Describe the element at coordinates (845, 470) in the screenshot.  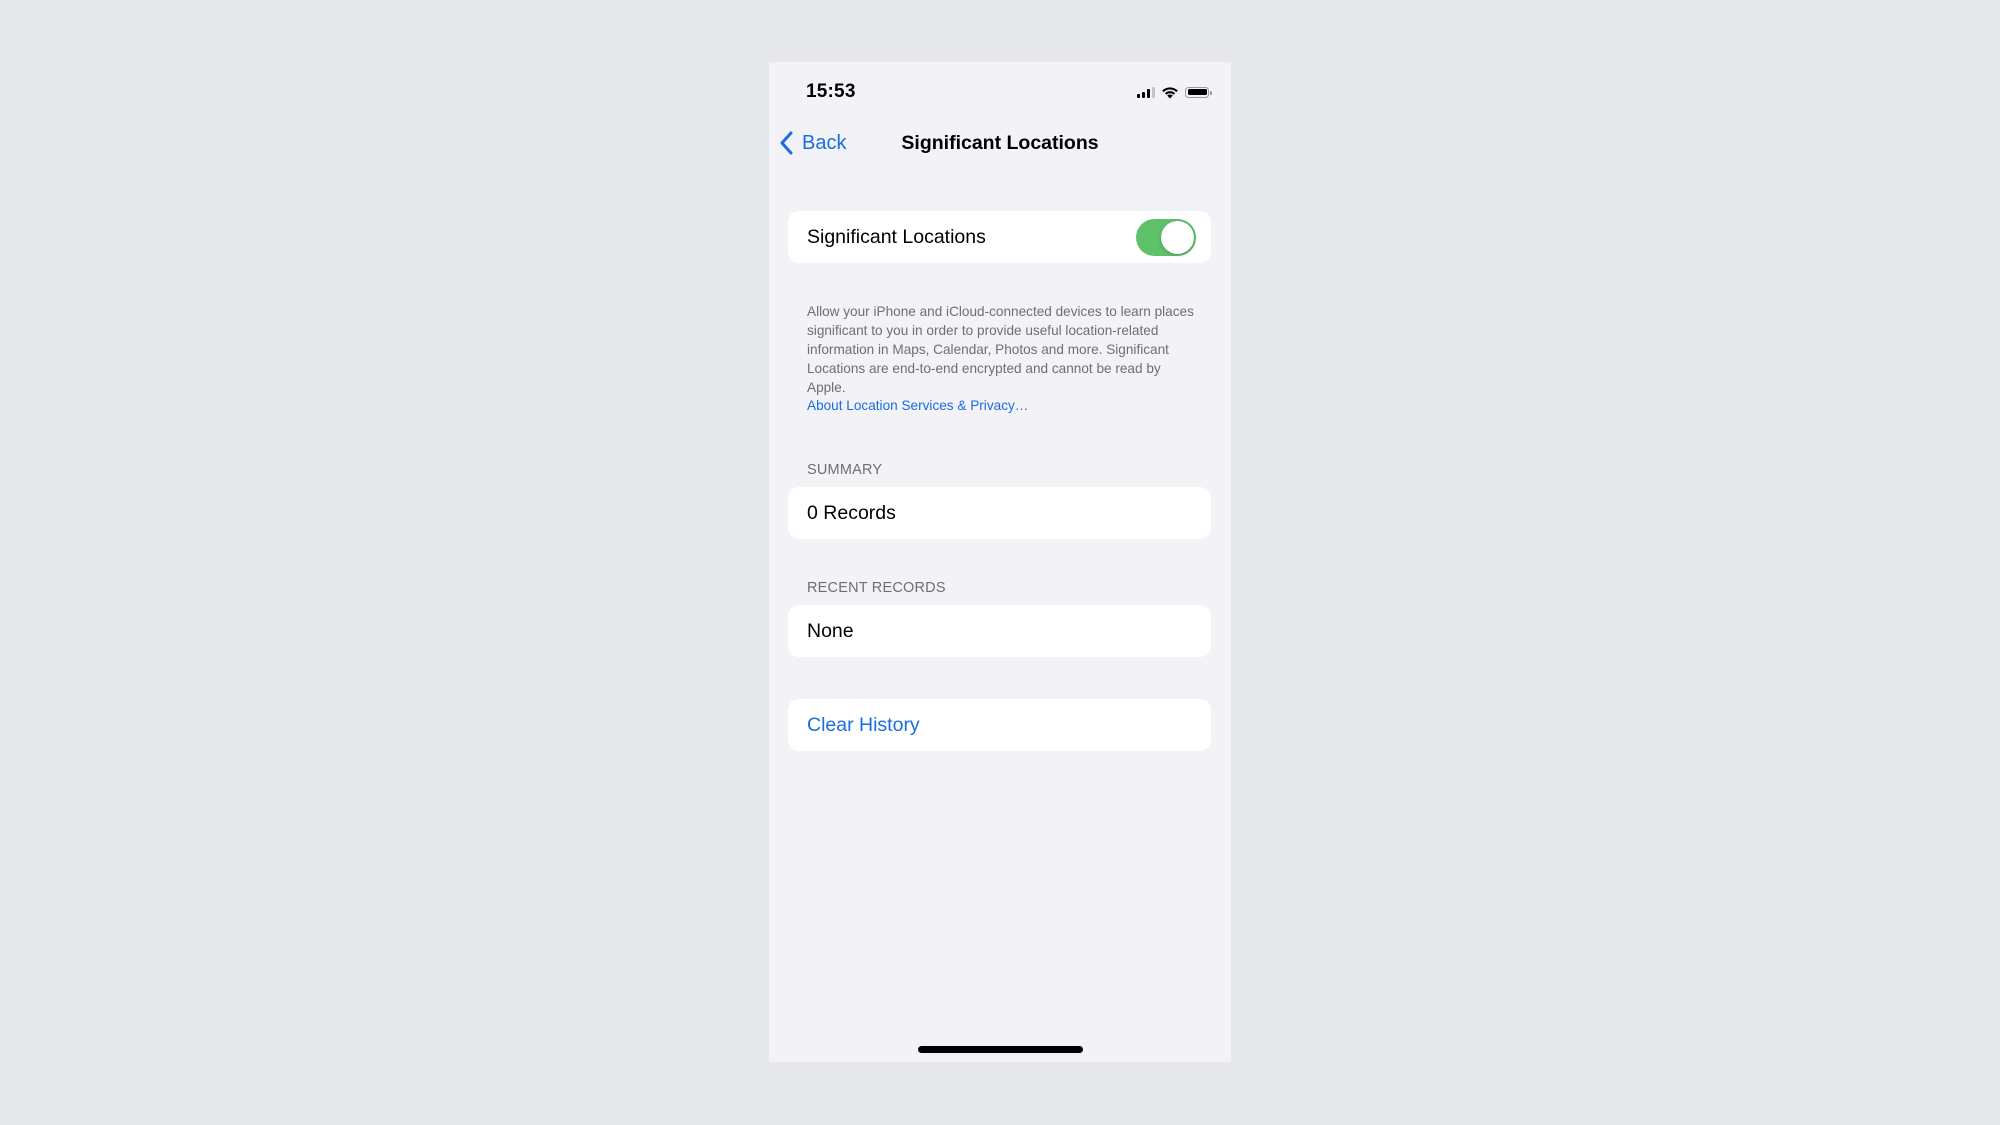
I see `summary-header: SUMMARY` at that location.